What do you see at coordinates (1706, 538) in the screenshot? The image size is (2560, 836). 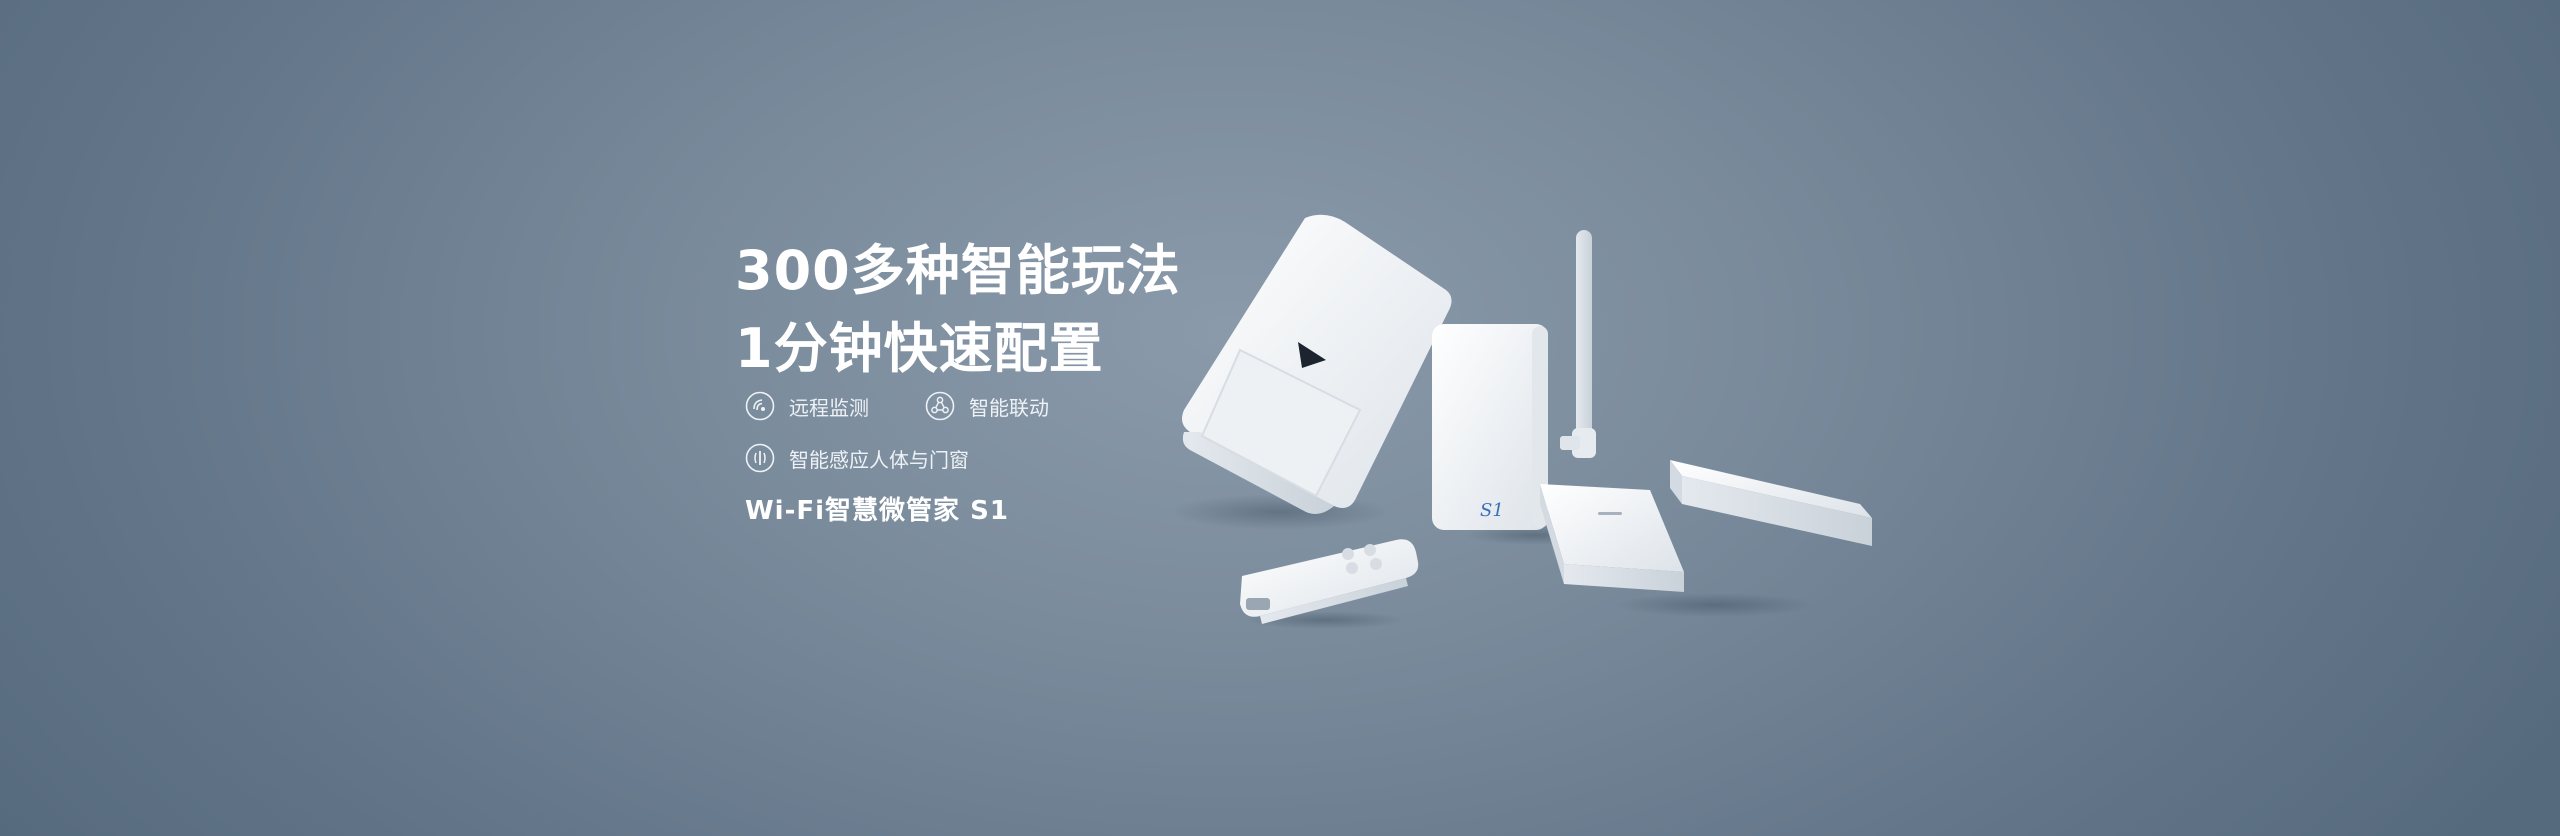 I see `door-sensor` at bounding box center [1706, 538].